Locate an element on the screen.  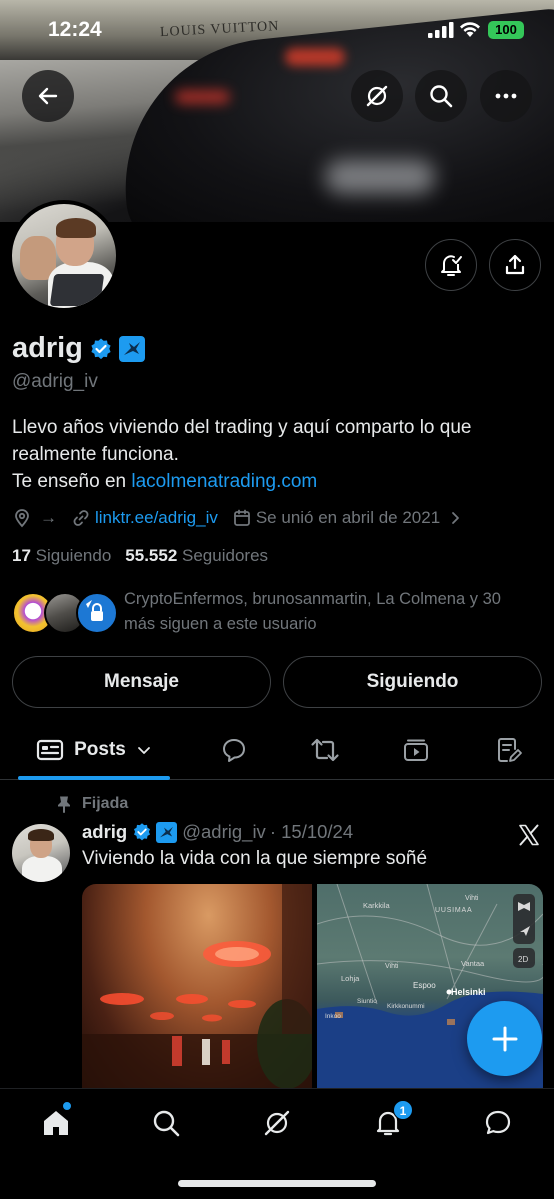
calendar-icon is located at coordinates (241, 517).